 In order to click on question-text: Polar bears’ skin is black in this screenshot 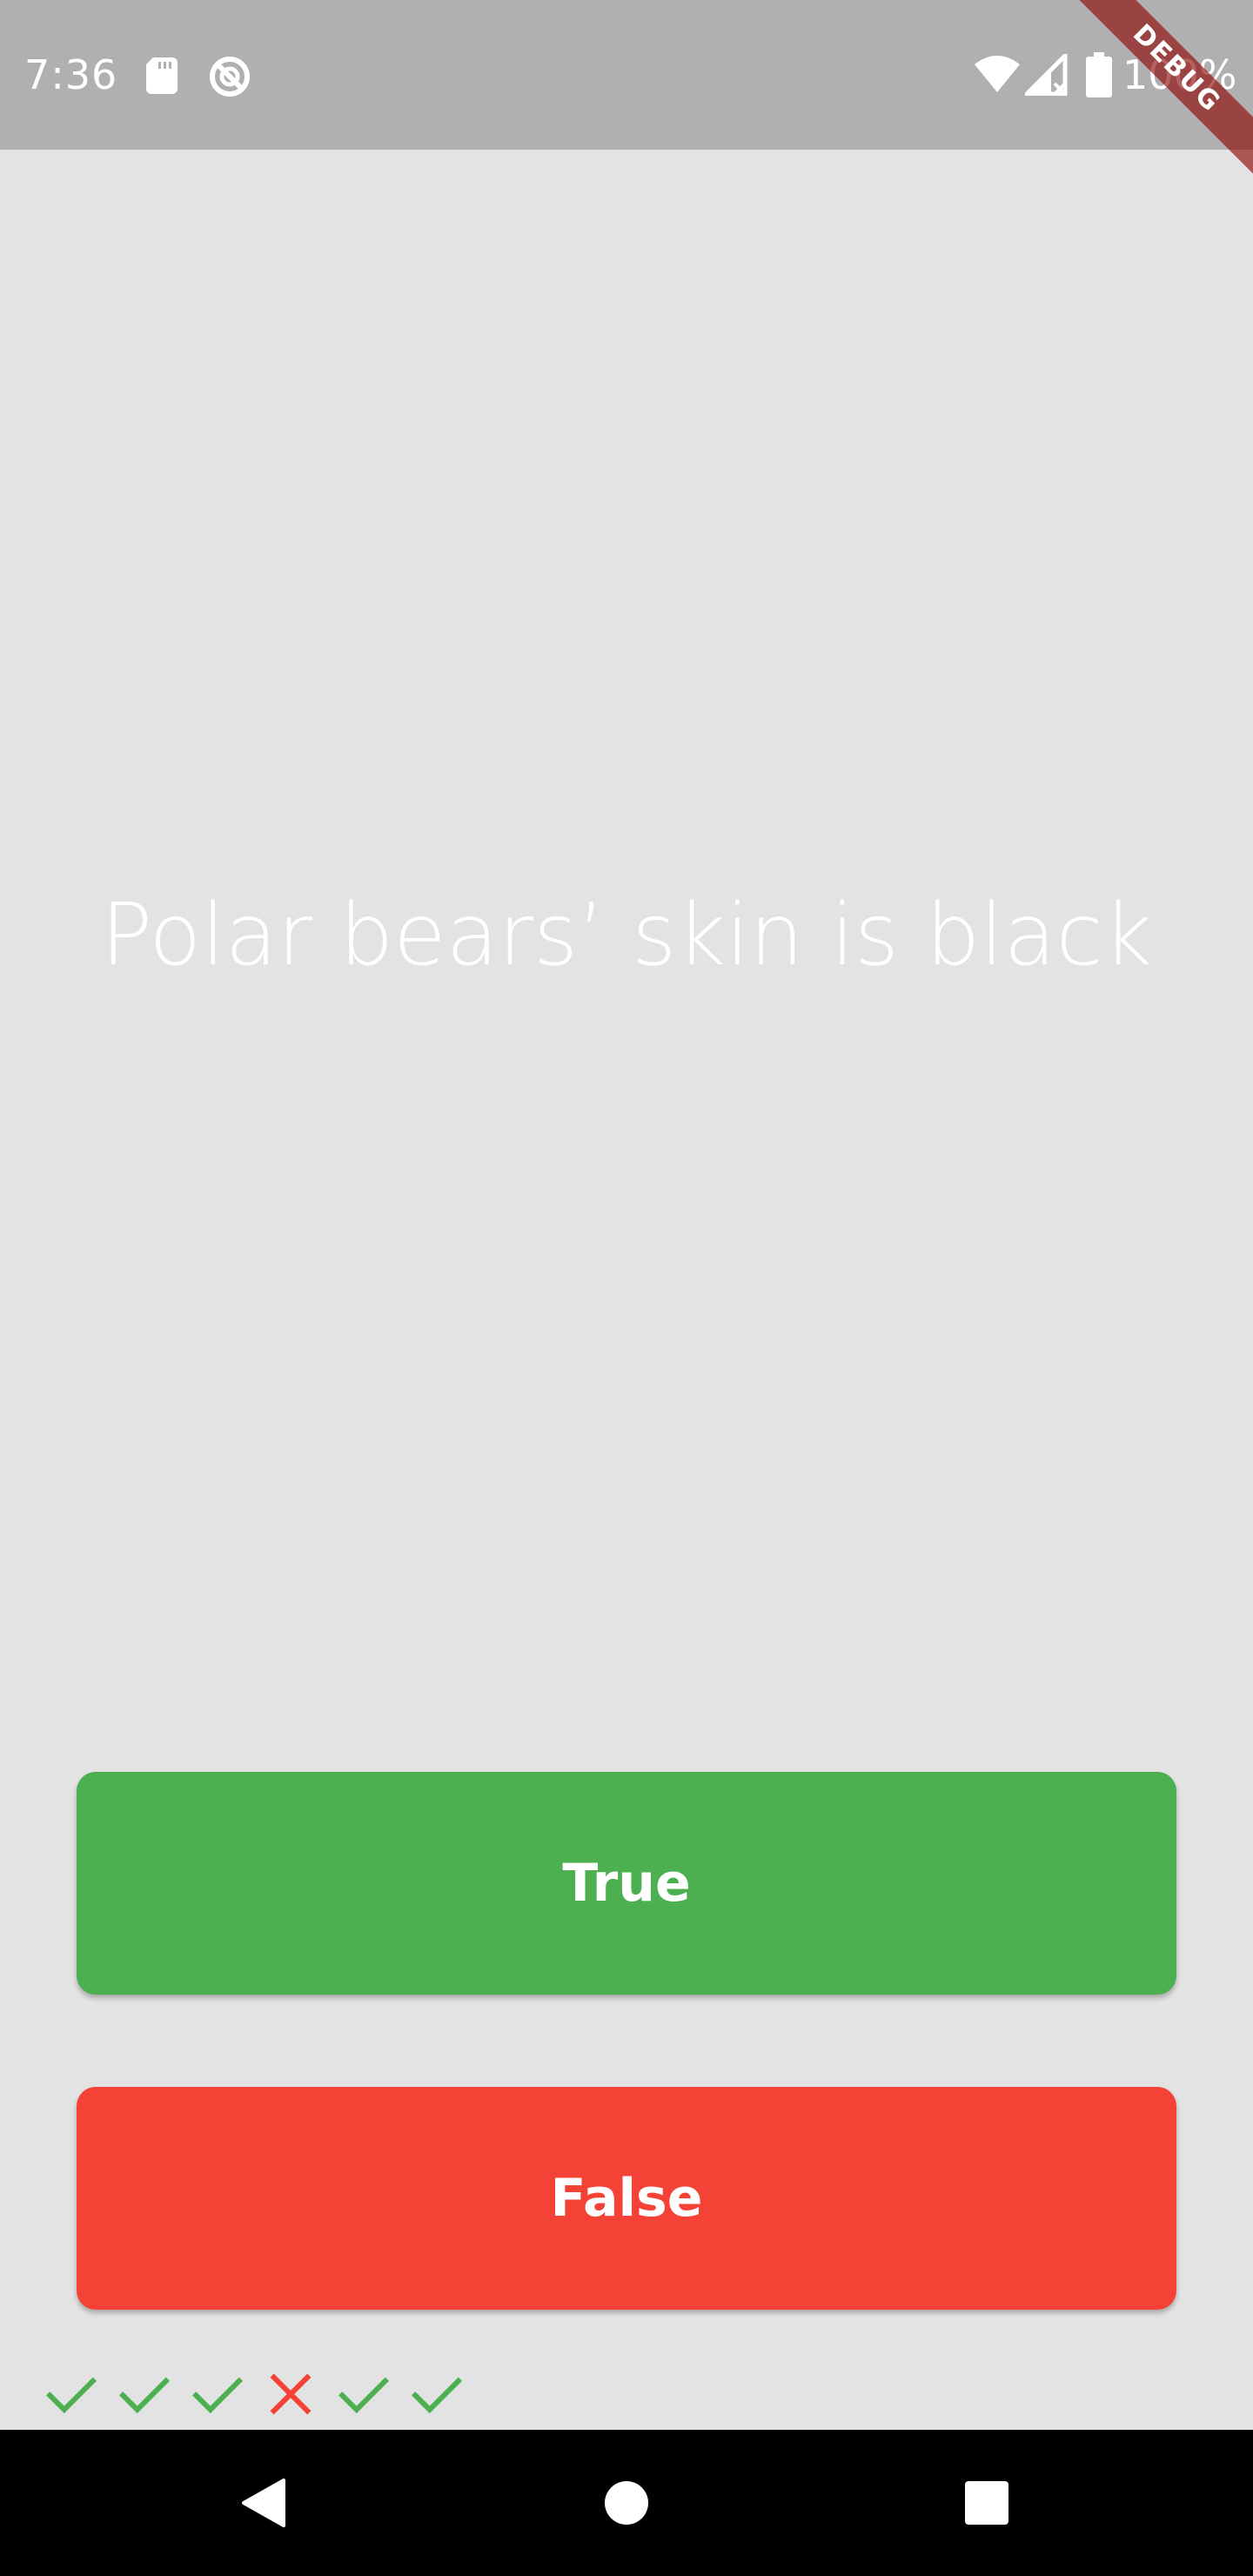, I will do `click(626, 935)`.